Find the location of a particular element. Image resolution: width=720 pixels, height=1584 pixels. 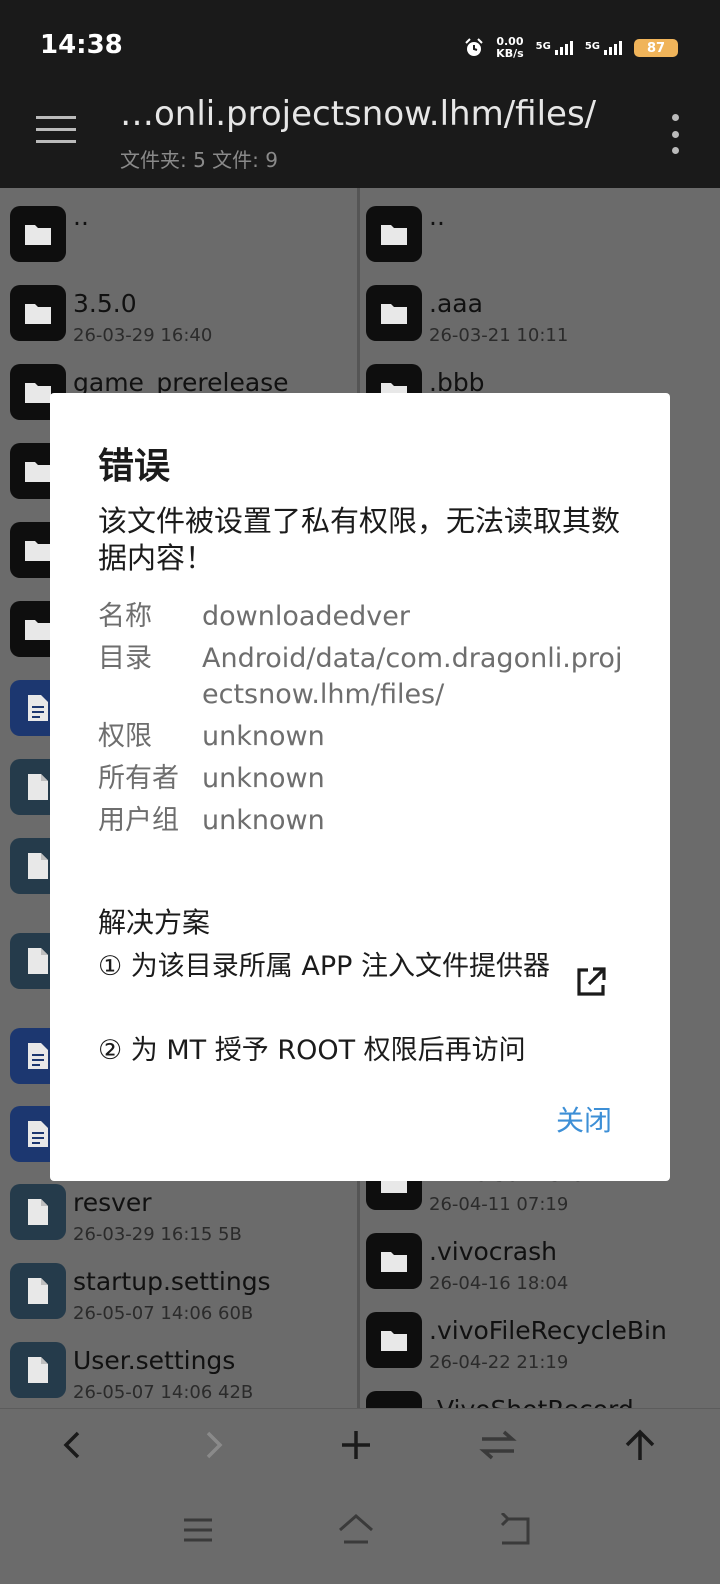

dialog-title: 错误 is located at coordinates (134, 466).